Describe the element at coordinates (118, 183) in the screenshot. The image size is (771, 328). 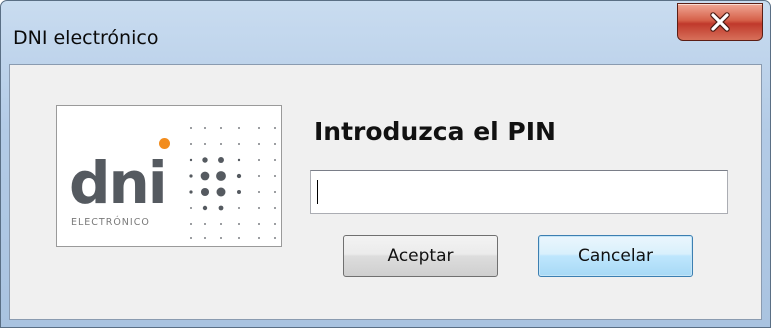
I see `logo-wordmark: dni` at that location.